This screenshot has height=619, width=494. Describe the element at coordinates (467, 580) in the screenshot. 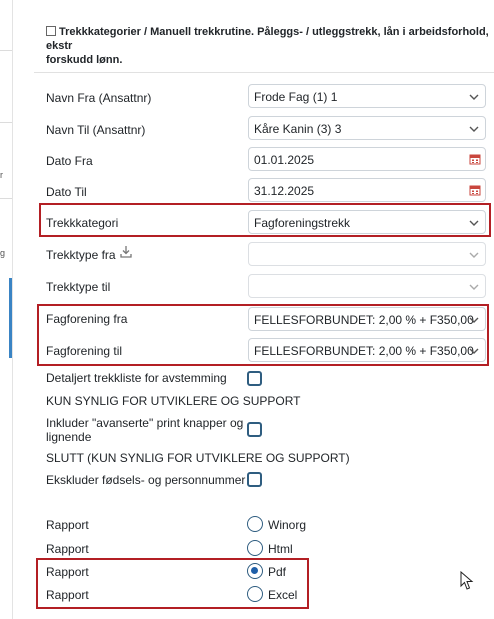

I see `mouse-cursor-icon` at that location.